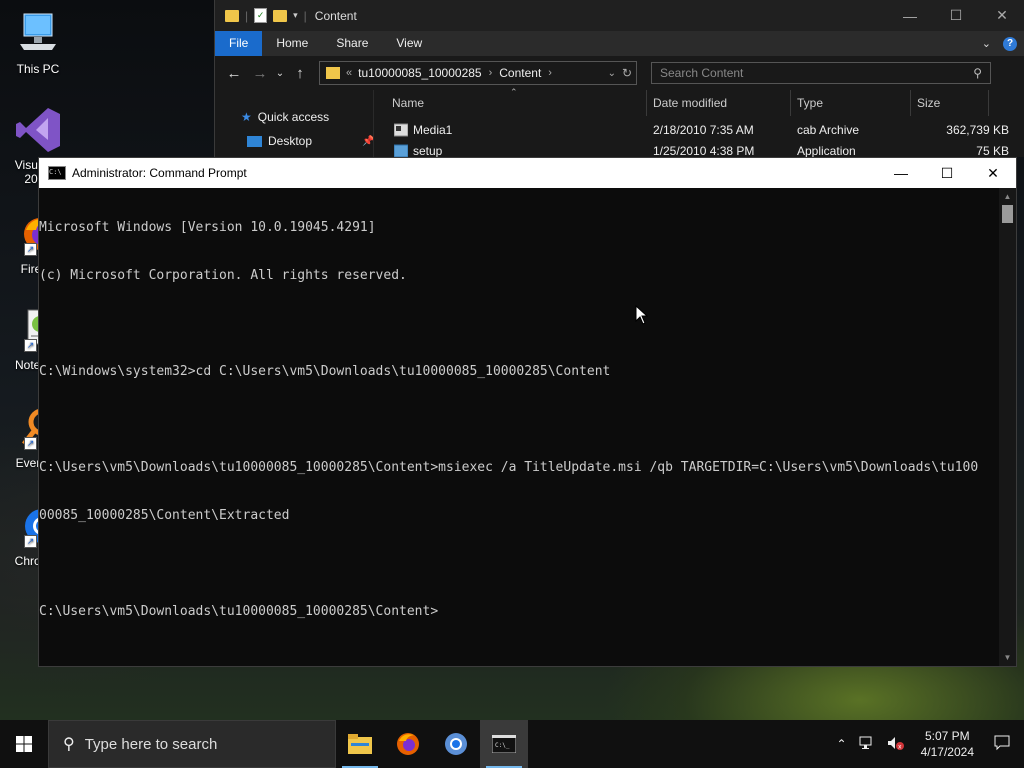 The image size is (1024, 768). Describe the element at coordinates (290, 141) in the screenshot. I see `nav-item-label: Desktop` at that location.